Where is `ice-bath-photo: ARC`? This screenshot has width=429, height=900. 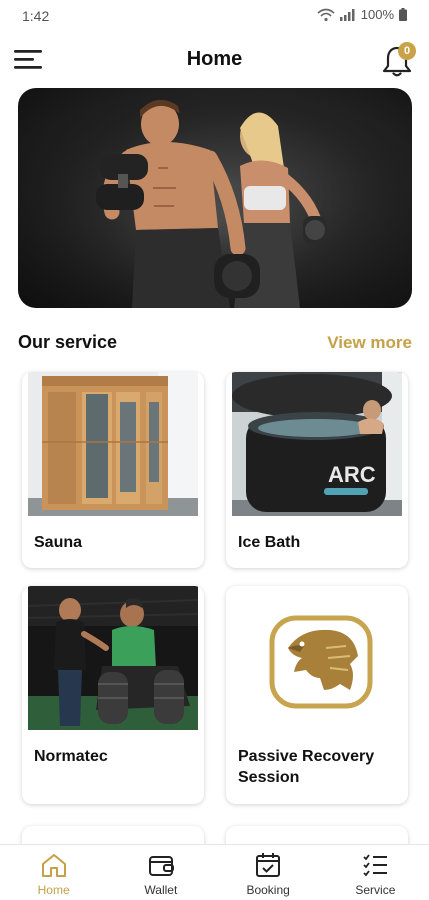
ice-bath-photo: ARC is located at coordinates (317, 444).